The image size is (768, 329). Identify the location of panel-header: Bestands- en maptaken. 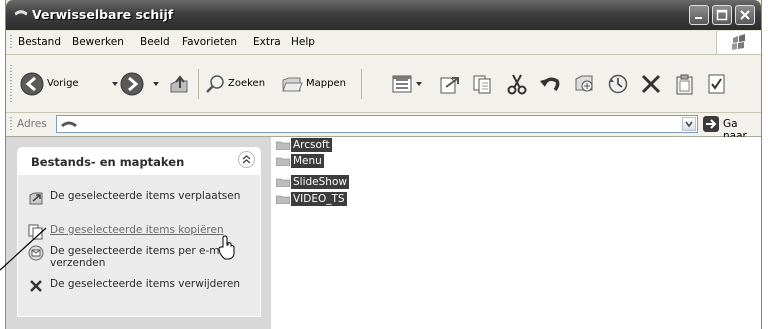
(139, 161).